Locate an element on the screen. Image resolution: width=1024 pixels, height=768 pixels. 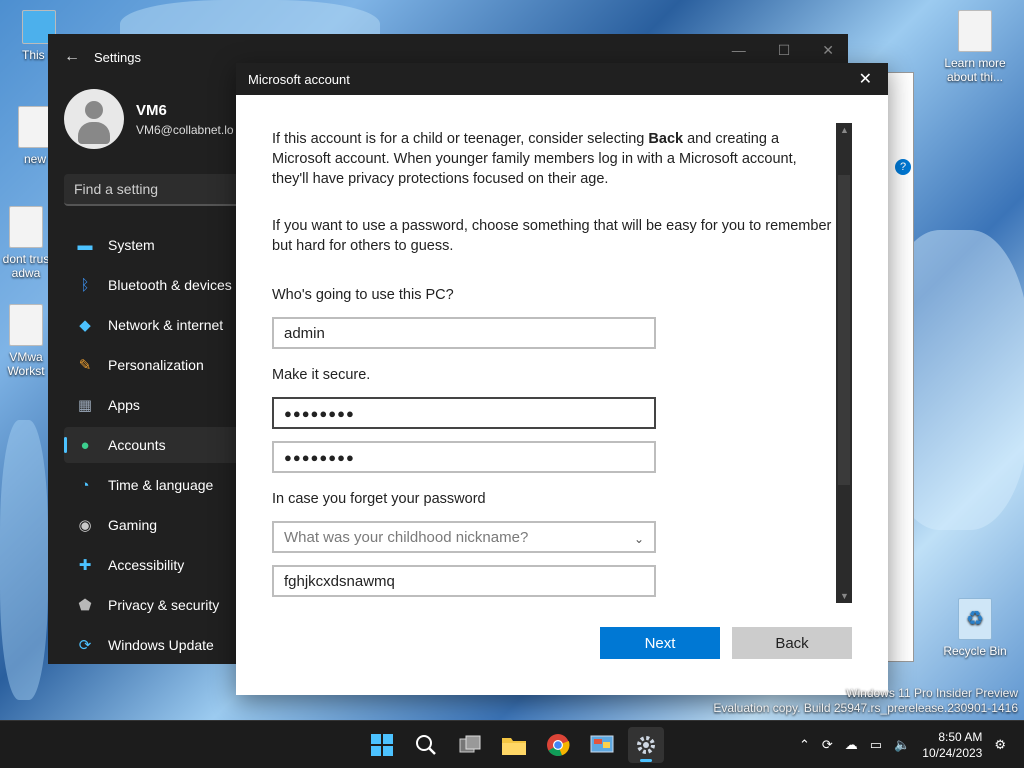
sidebar-item-label: Gaming is located at coordinates (133, 525).